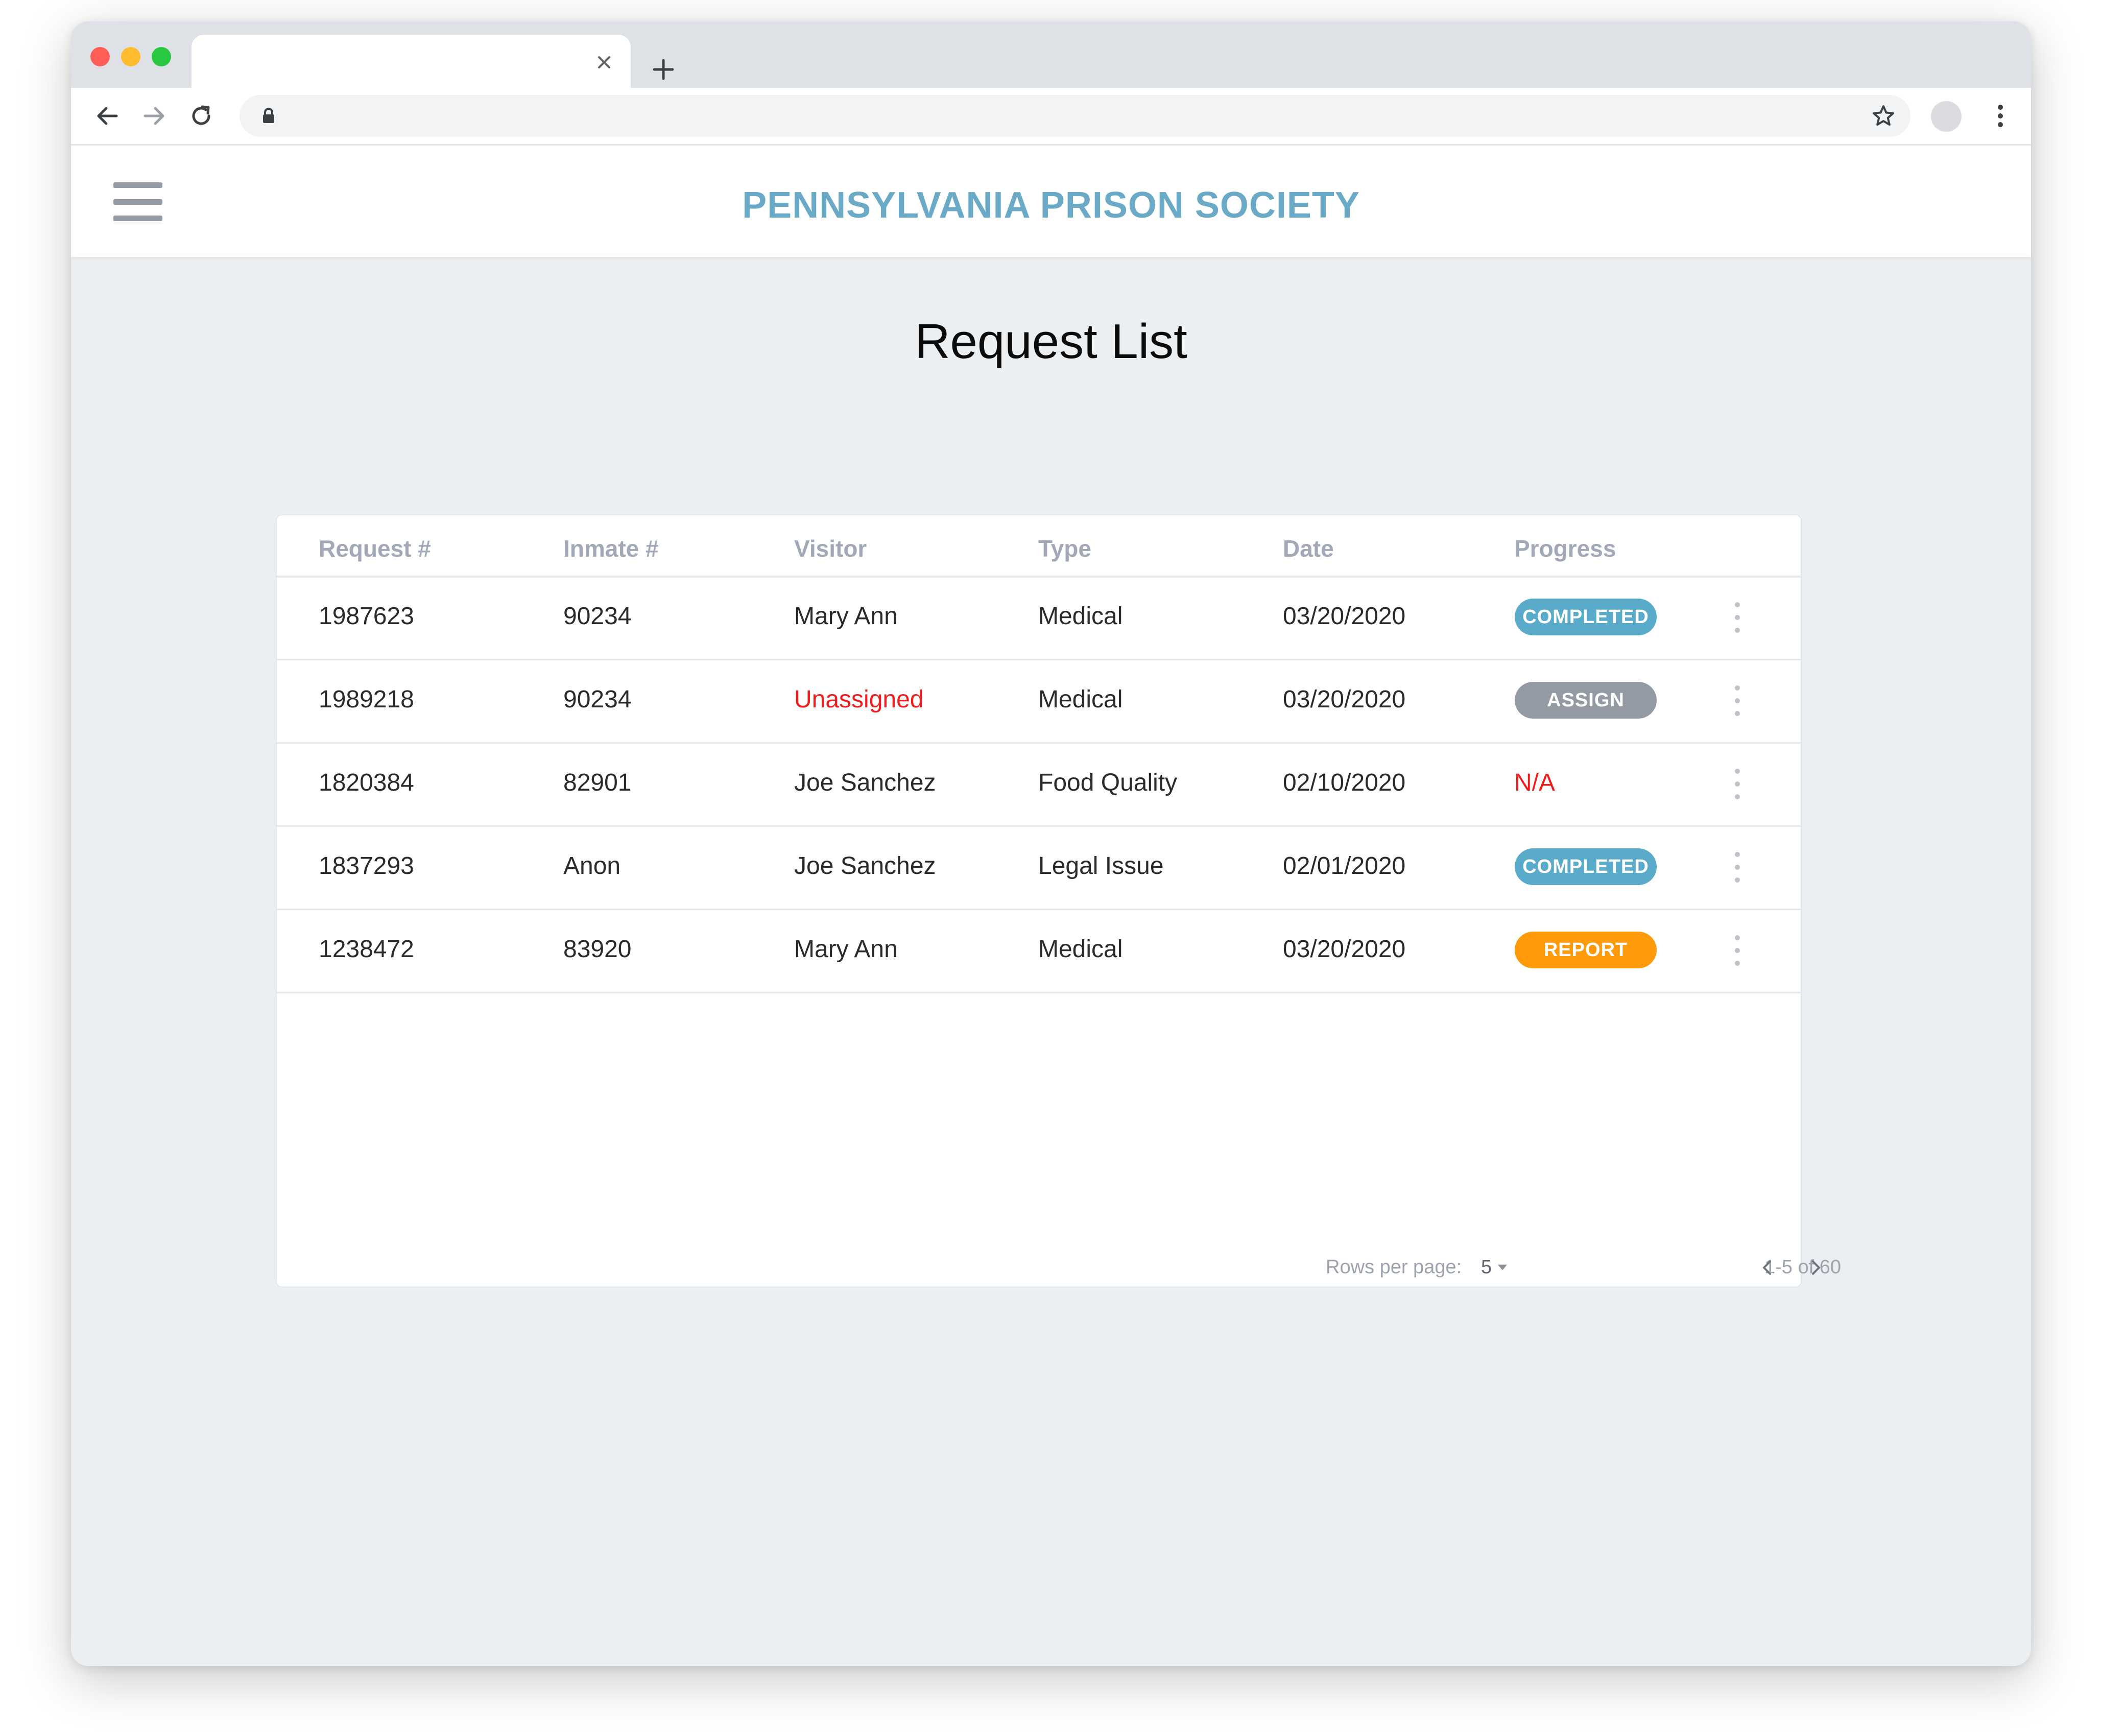 The width and height of the screenshot is (2102, 1736). What do you see at coordinates (201, 116) in the screenshot?
I see `reload-icon` at bounding box center [201, 116].